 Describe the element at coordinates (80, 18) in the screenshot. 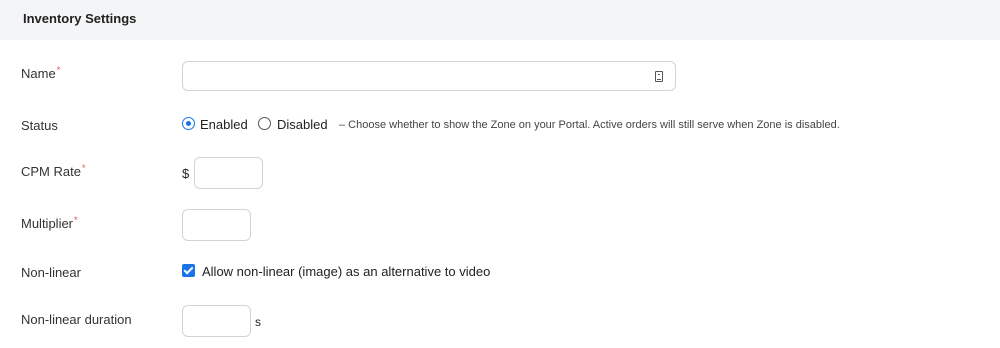

I see `section-title: Inventory Settings` at that location.